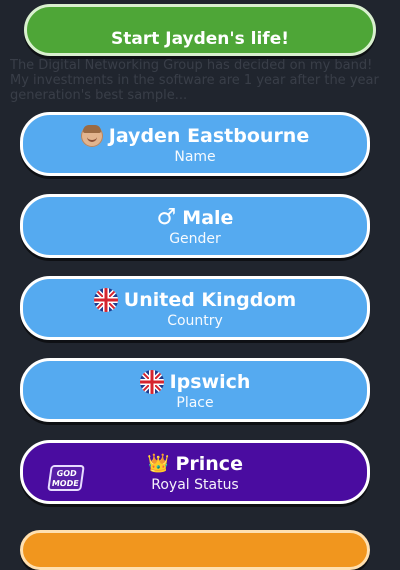  I want to click on country-value: United Kingdom, so click(210, 300).